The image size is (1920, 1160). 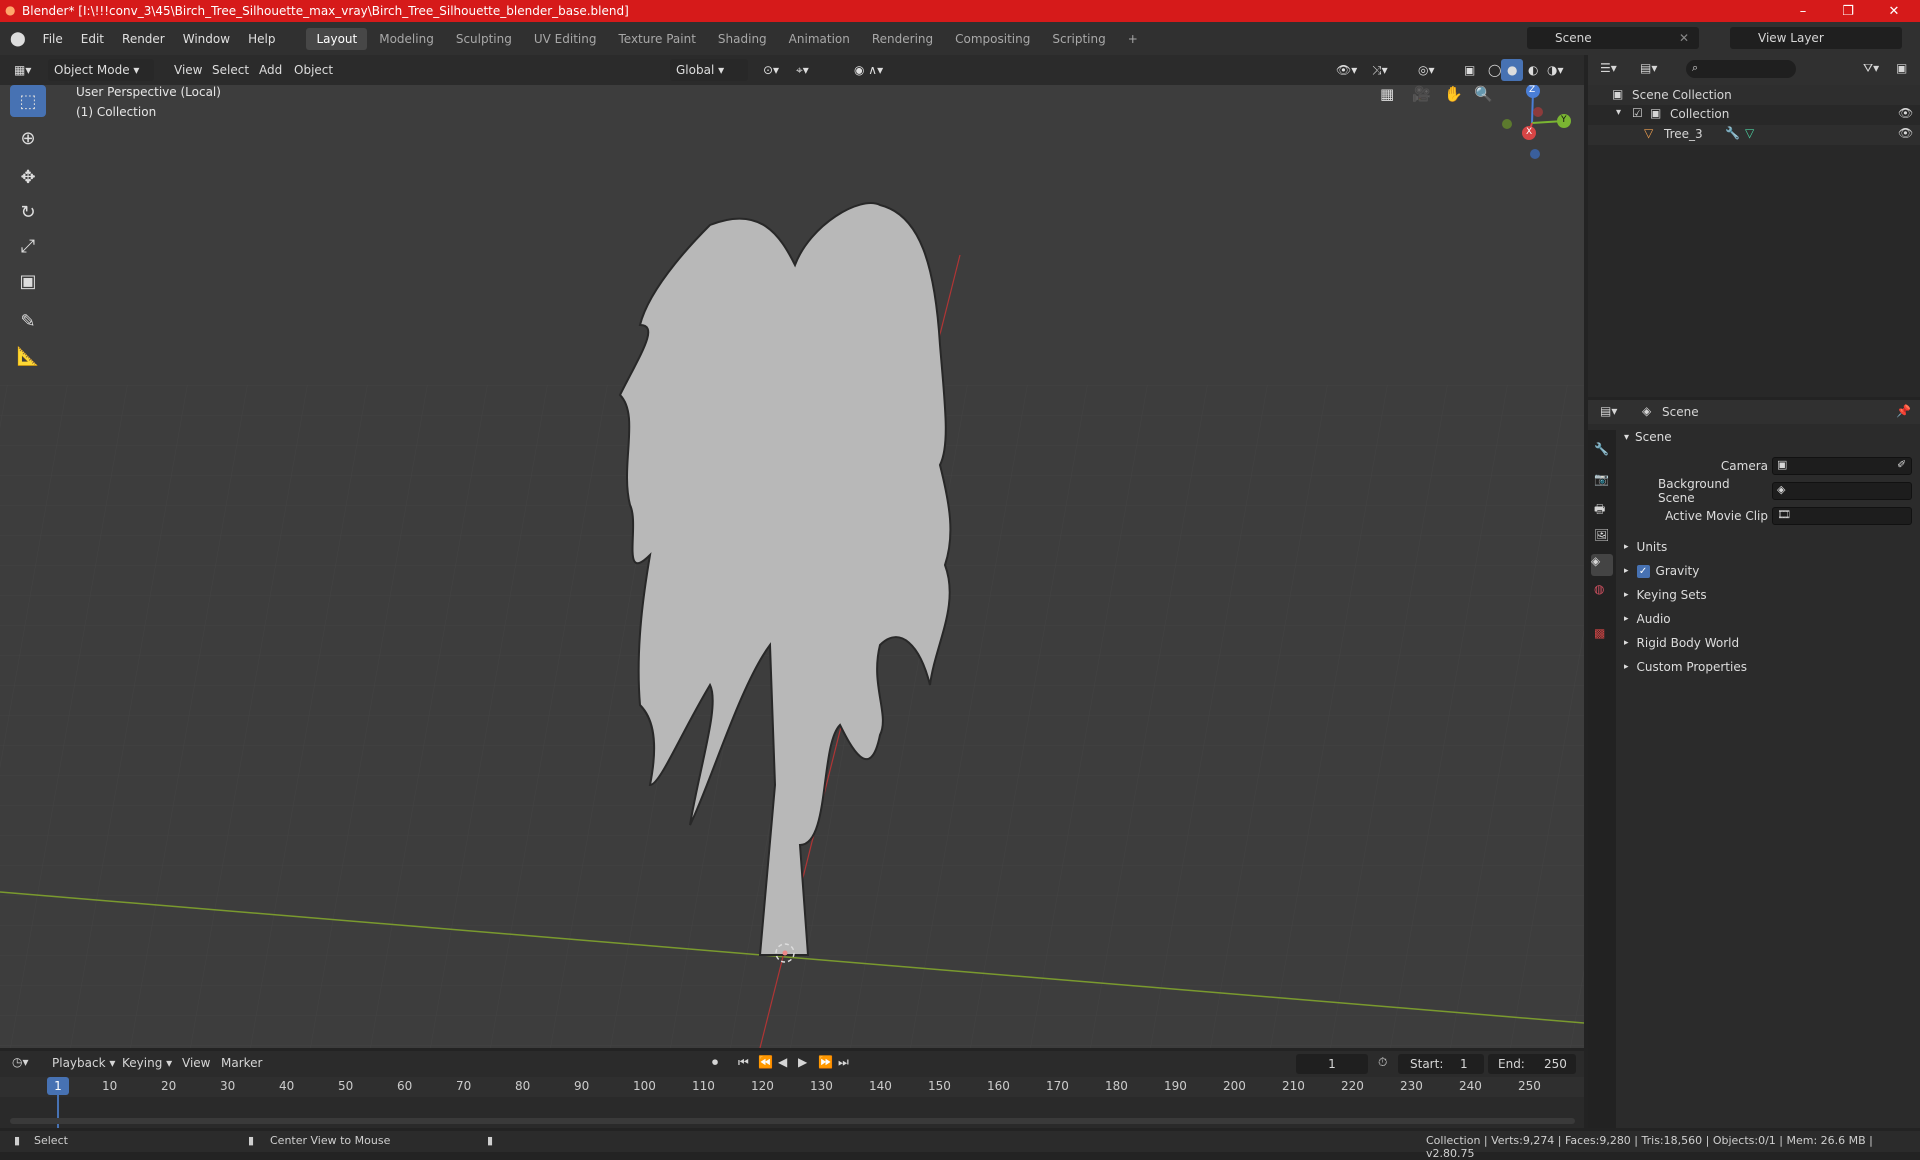 What do you see at coordinates (28, 356) in the screenshot?
I see `measure-tool: 📐` at bounding box center [28, 356].